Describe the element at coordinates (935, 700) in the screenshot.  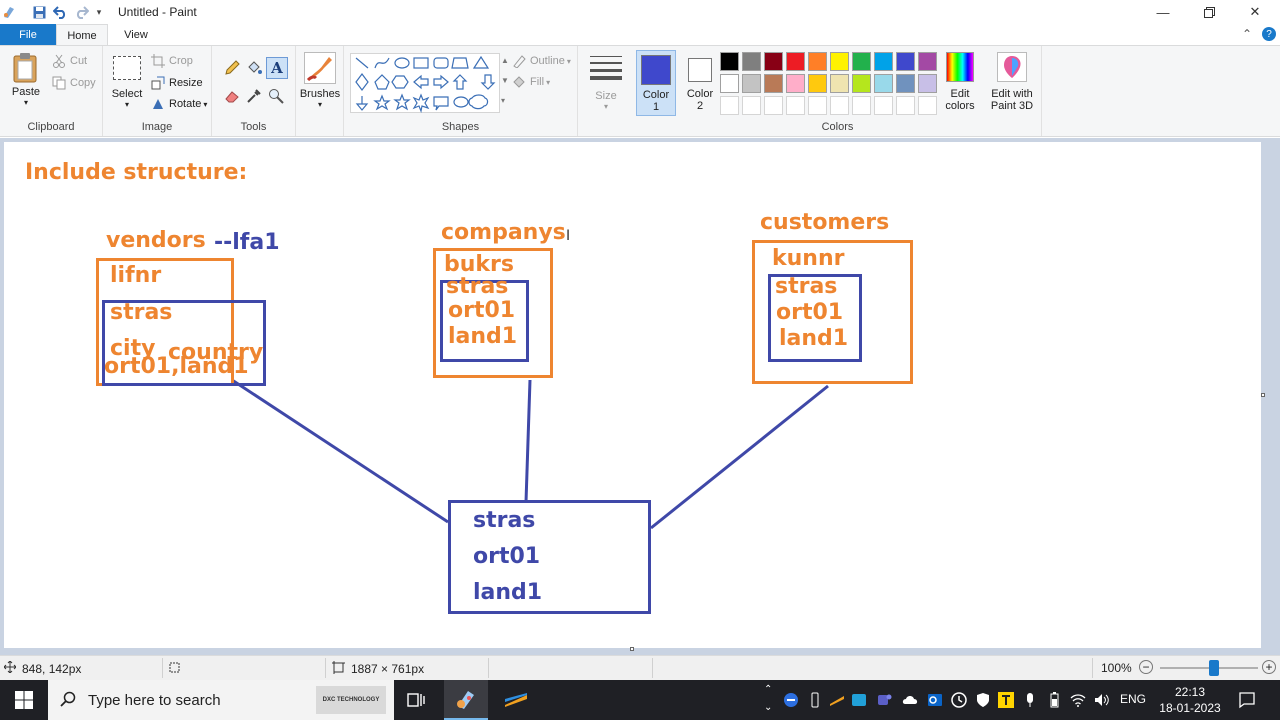
I see `tray-outlook-icon` at that location.